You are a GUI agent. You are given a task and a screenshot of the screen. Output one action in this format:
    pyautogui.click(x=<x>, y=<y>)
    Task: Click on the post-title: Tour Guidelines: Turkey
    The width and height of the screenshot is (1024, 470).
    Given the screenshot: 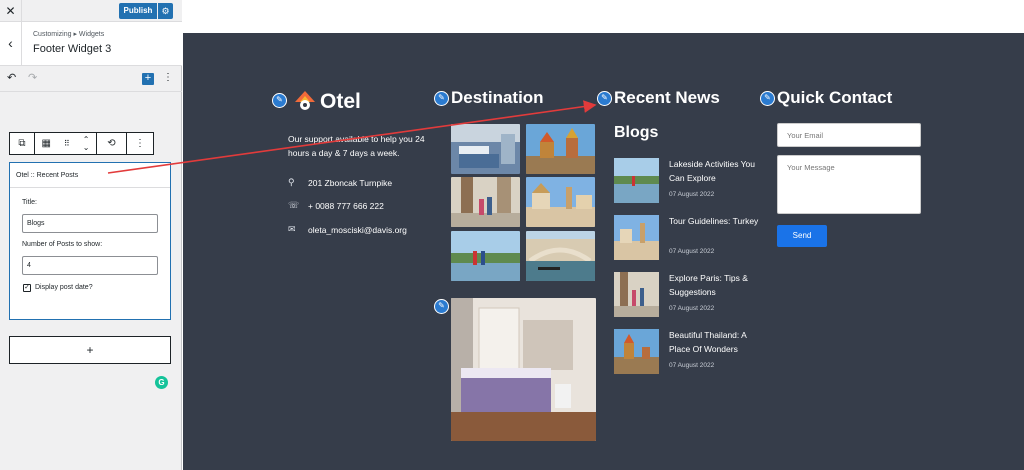 What is the action you would take?
    pyautogui.click(x=714, y=221)
    